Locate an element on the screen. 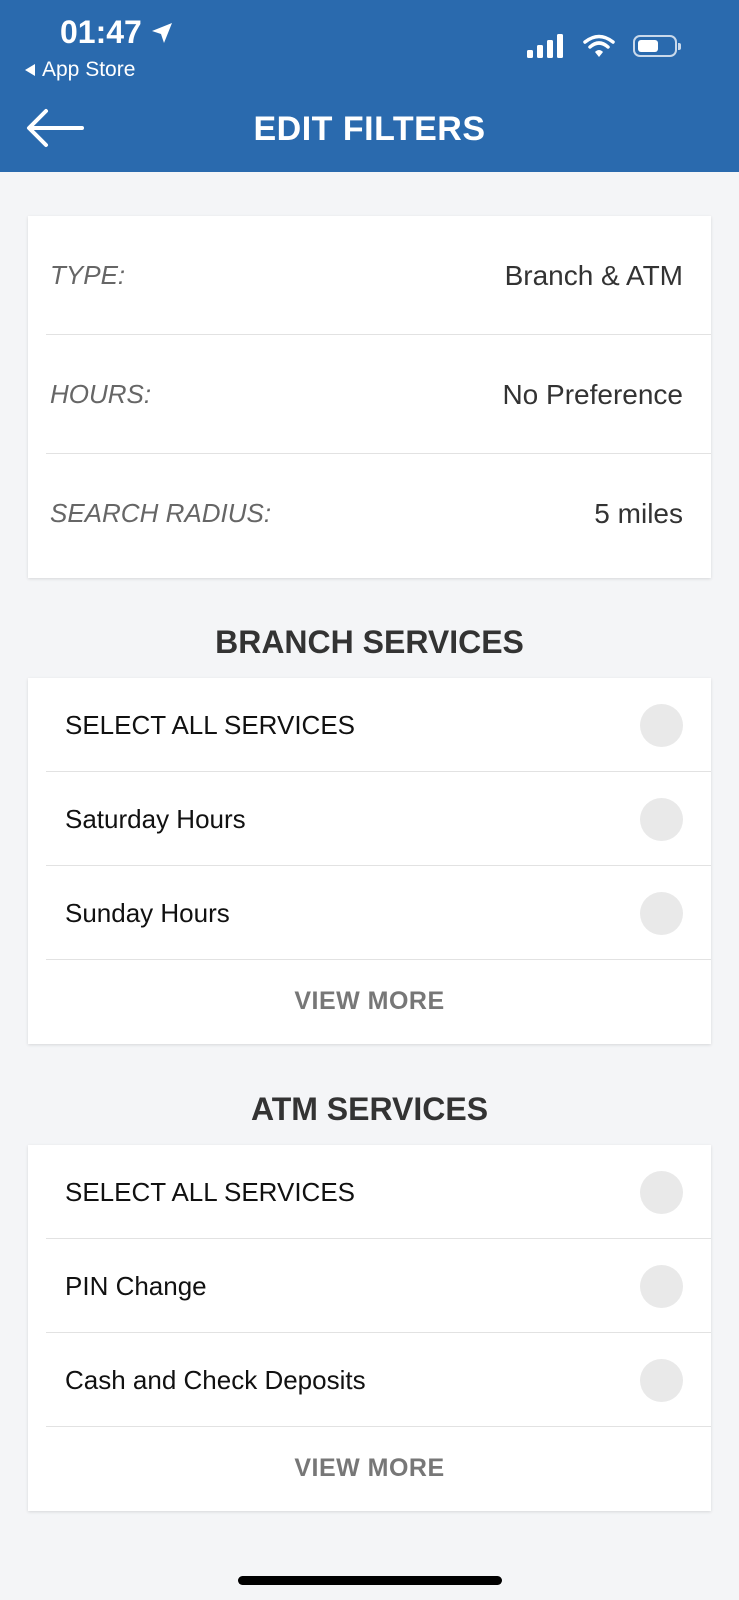  location-arrow-icon is located at coordinates (161, 32).